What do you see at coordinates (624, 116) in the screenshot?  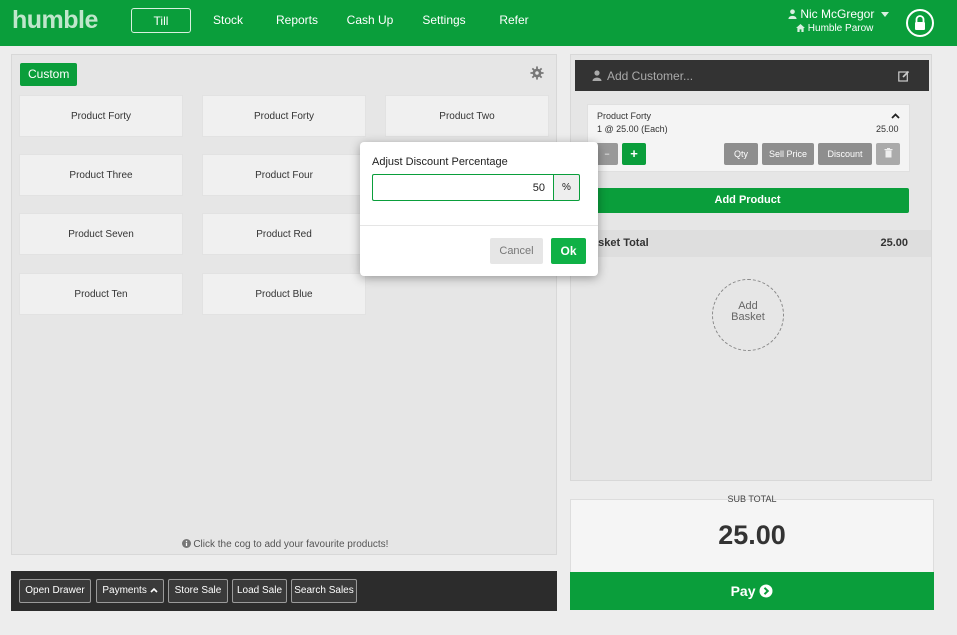 I see `line-item-name: Product Forty` at bounding box center [624, 116].